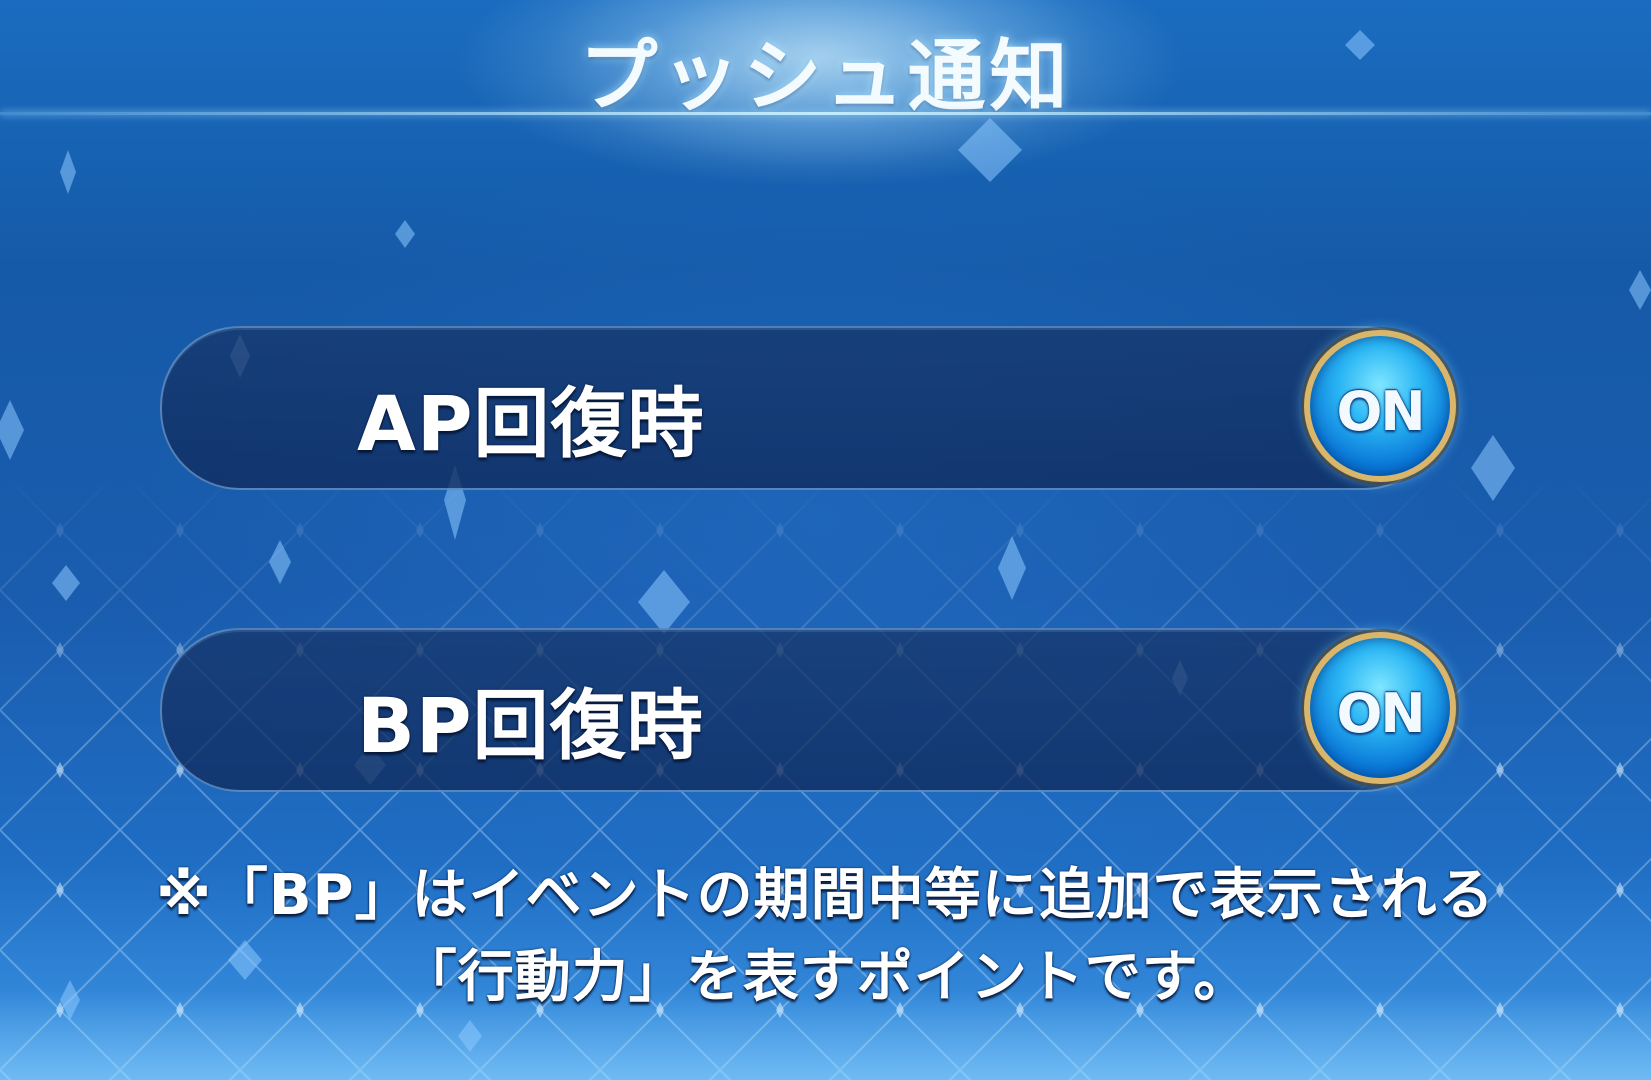  What do you see at coordinates (808, 408) in the screenshot?
I see `setting-row-ap-recovery: AP回復時 ON` at bounding box center [808, 408].